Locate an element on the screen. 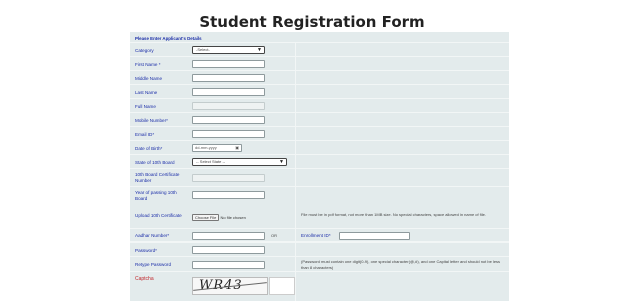 The height and width of the screenshot is (301, 624). aadhar-row: Aadhar Number* OR Enrollment ID* is located at coordinates (319, 236).